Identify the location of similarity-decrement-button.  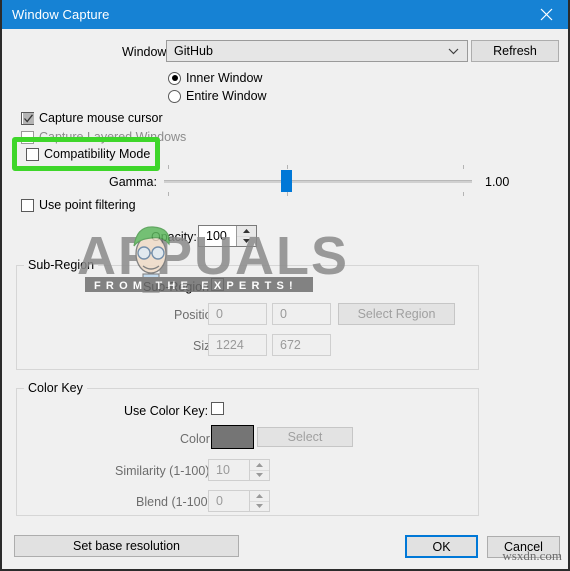
(259, 474).